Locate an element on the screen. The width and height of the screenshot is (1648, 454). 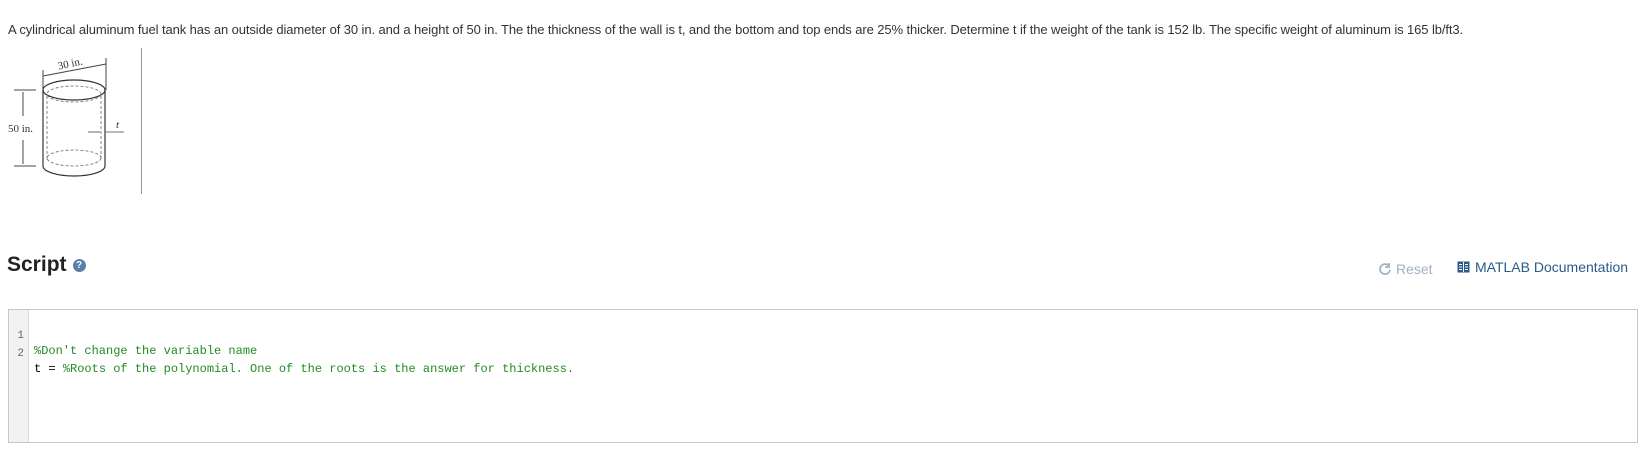
matlab-documentation-link: MATLAB Documentation is located at coordinates (1542, 267).